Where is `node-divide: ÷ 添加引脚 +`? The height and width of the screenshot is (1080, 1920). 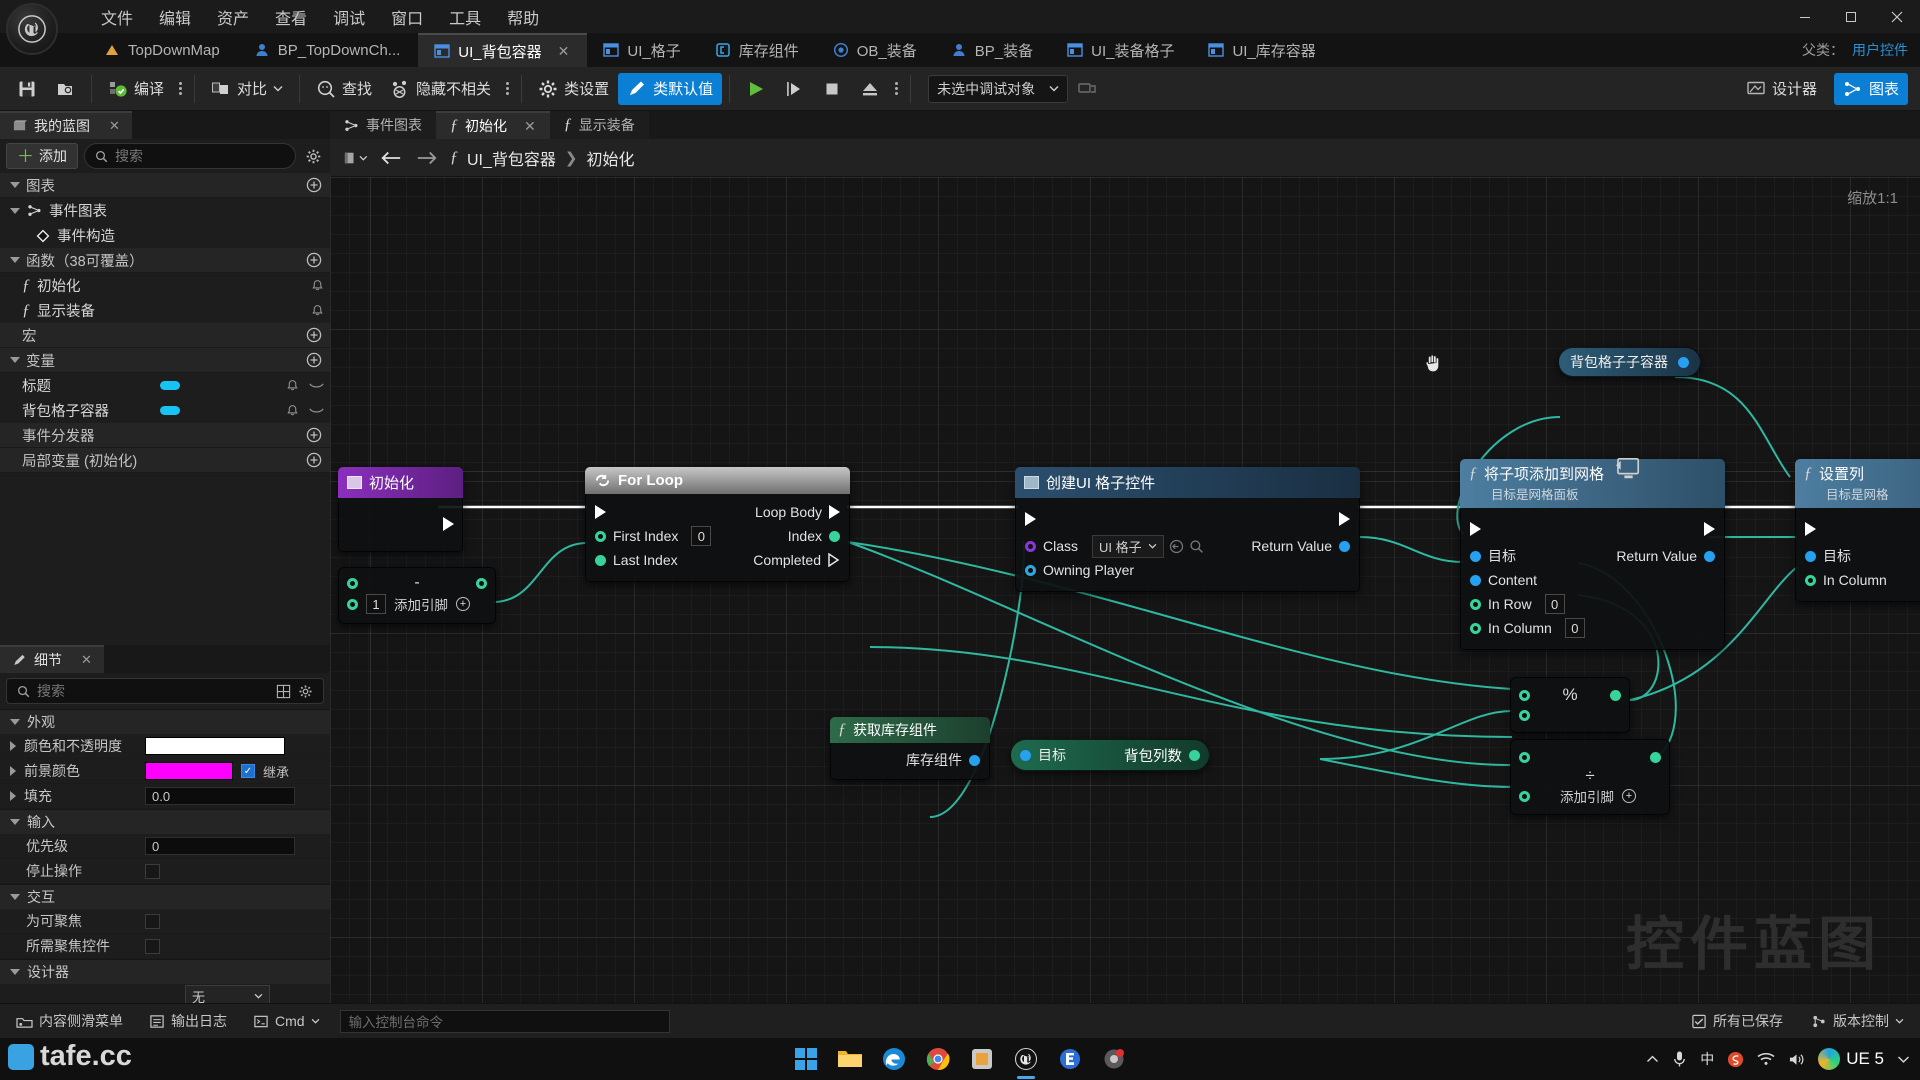 node-divide: ÷ 添加引脚 + is located at coordinates (1590, 777).